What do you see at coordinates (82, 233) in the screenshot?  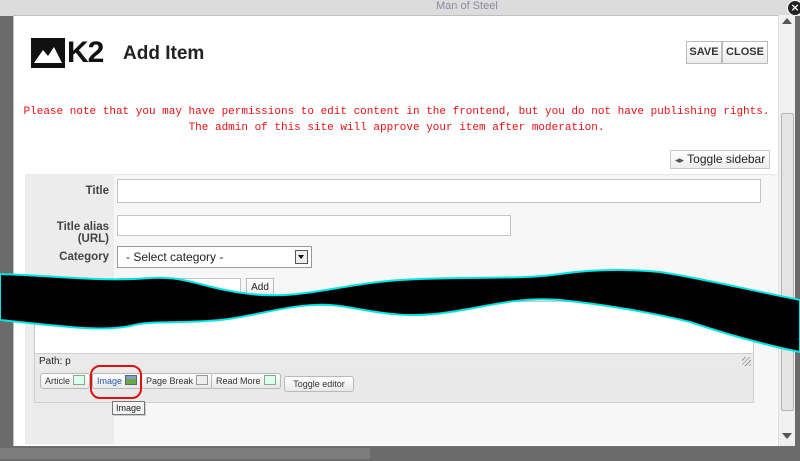 I see `title-alias-label: Title alias (URL)` at bounding box center [82, 233].